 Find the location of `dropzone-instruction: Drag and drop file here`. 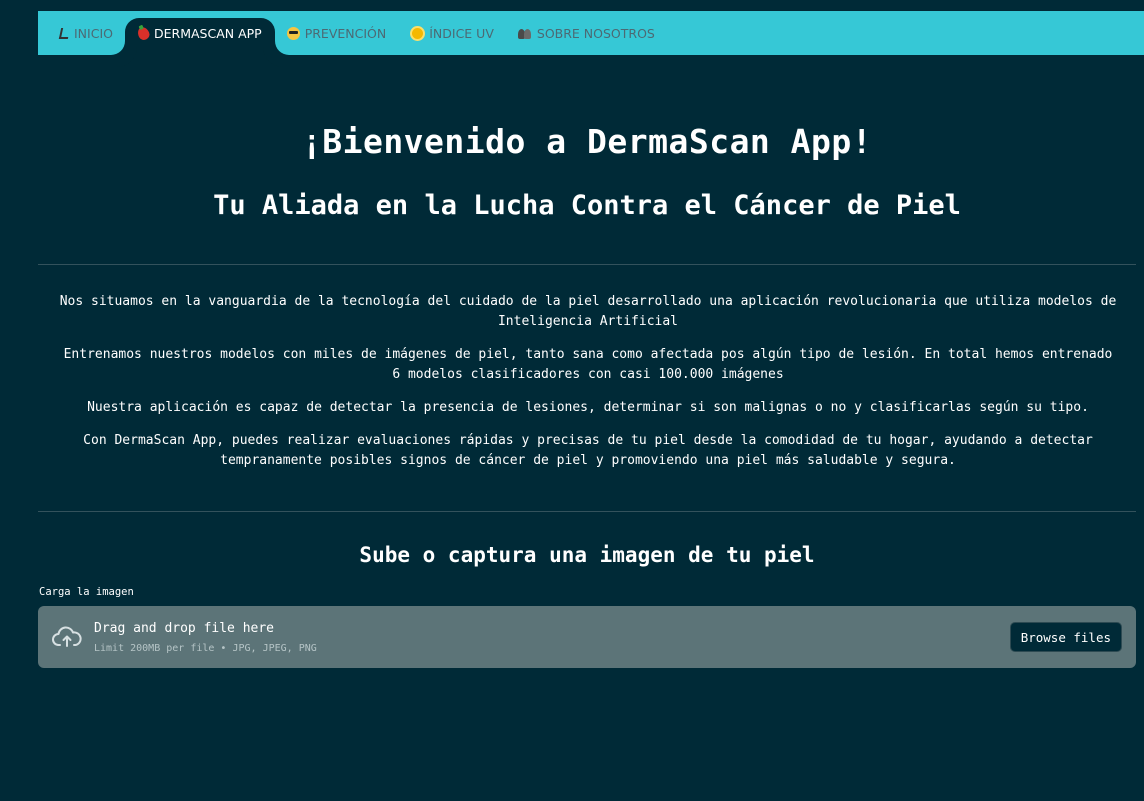

dropzone-instruction: Drag and drop file here is located at coordinates (184, 628).